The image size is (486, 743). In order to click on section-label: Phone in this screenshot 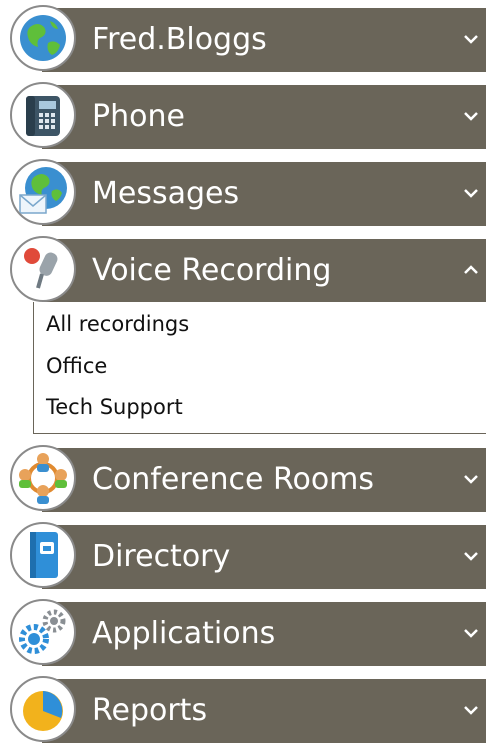, I will do `click(138, 116)`.